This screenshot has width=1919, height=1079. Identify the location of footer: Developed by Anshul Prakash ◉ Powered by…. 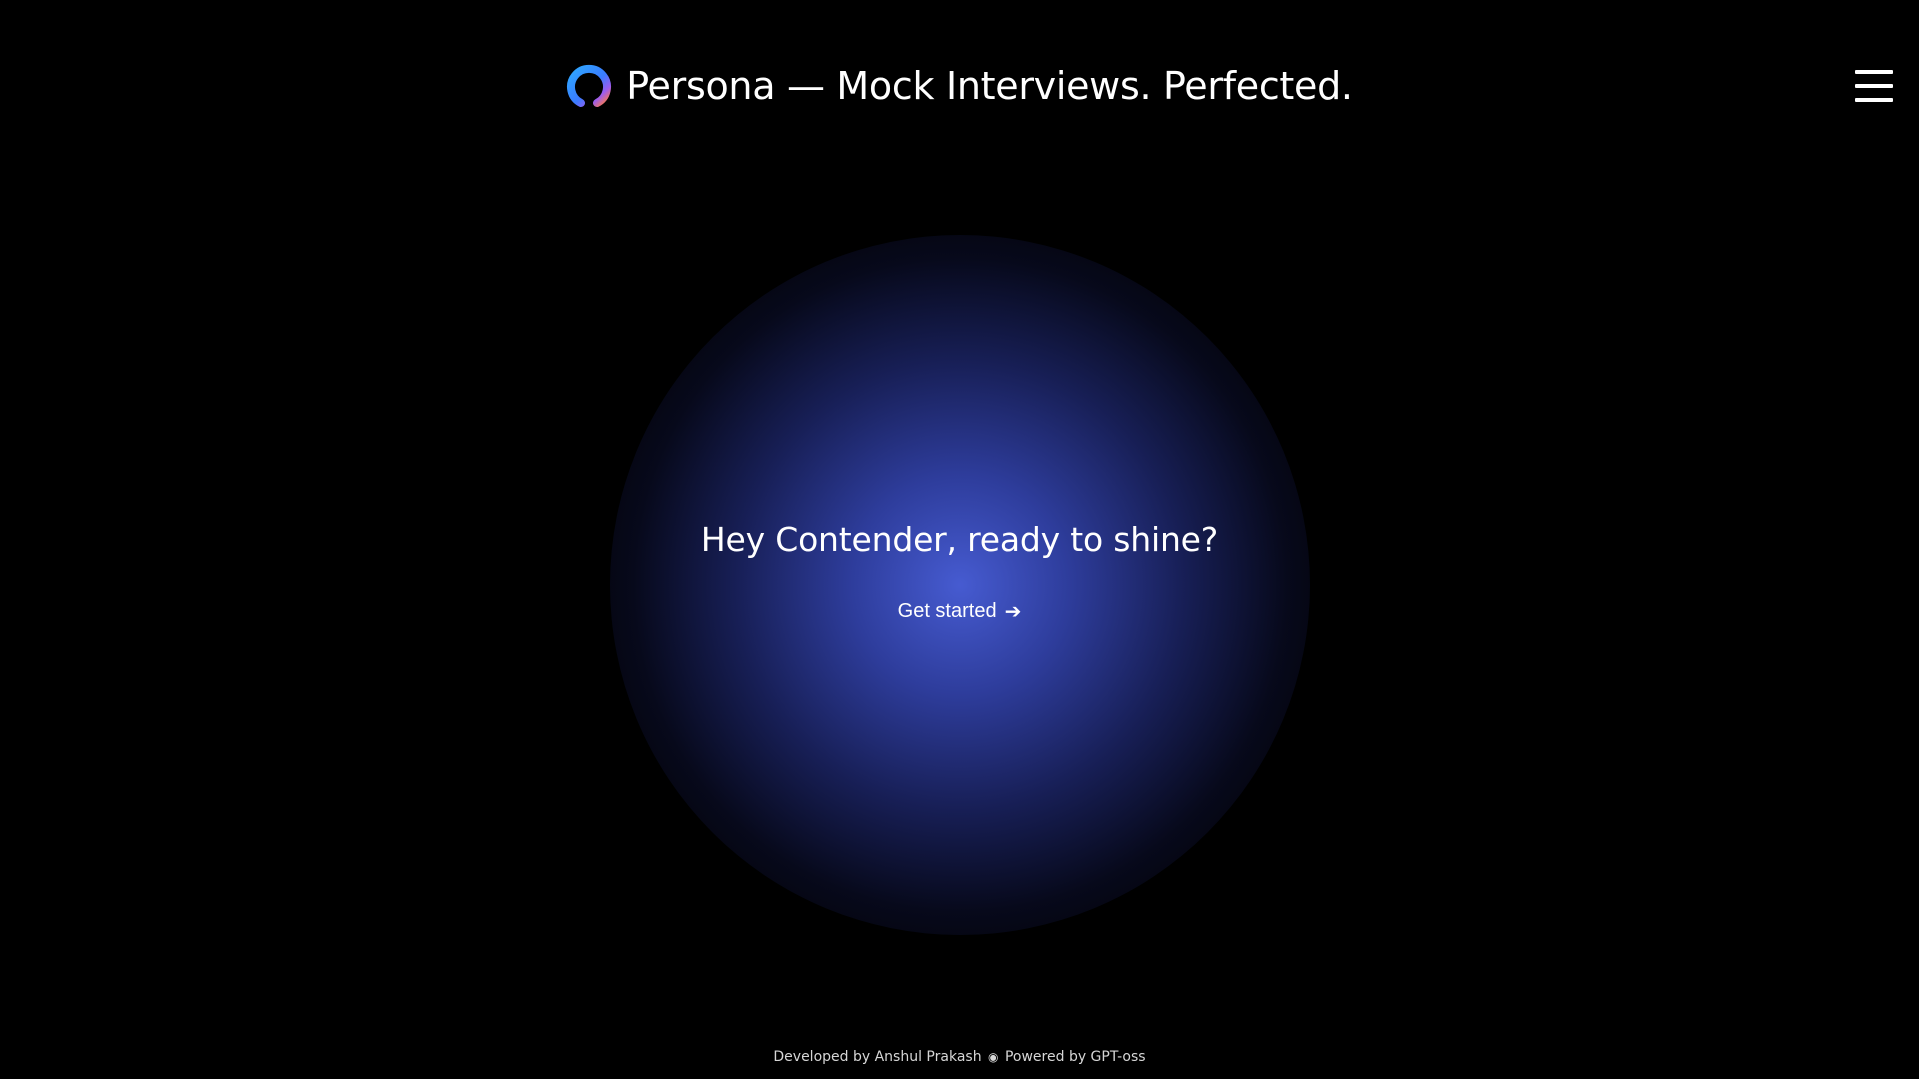
(959, 1057).